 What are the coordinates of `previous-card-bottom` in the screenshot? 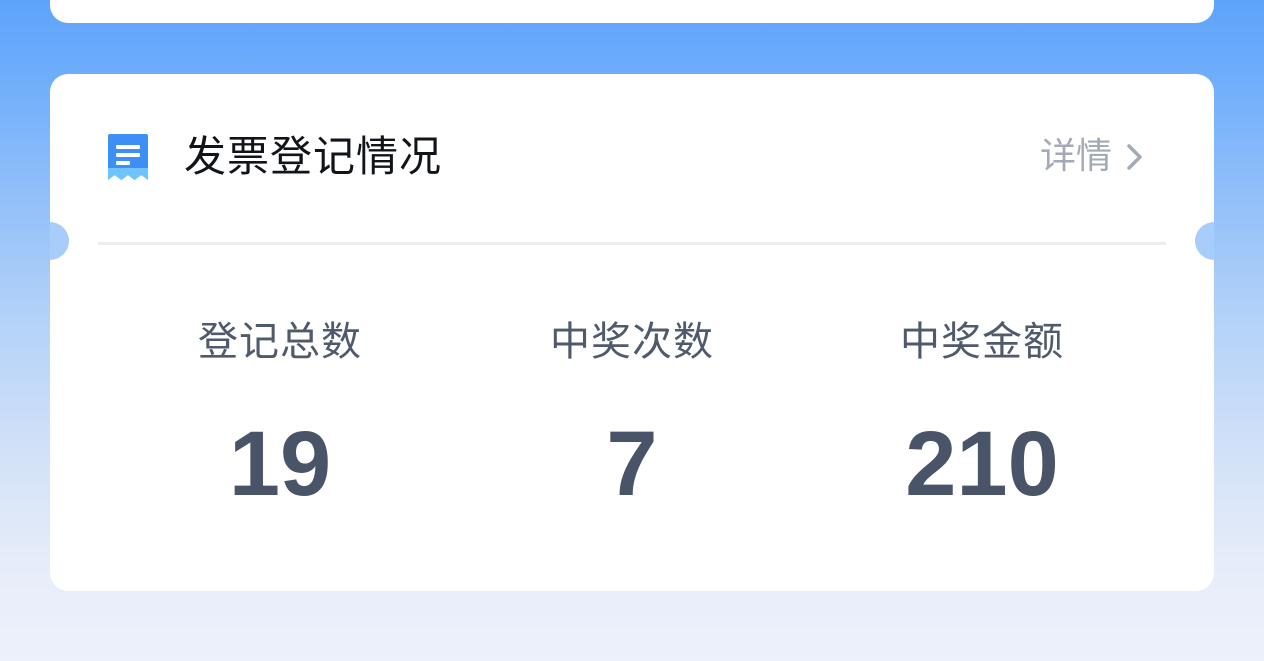 It's located at (632, 11).